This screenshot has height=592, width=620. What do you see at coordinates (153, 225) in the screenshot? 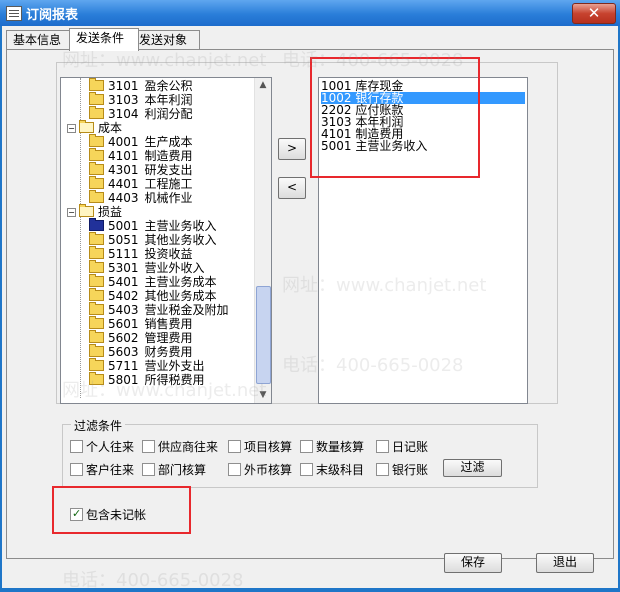
I see `tree-item: 5001 主营业务收入` at bounding box center [153, 225].